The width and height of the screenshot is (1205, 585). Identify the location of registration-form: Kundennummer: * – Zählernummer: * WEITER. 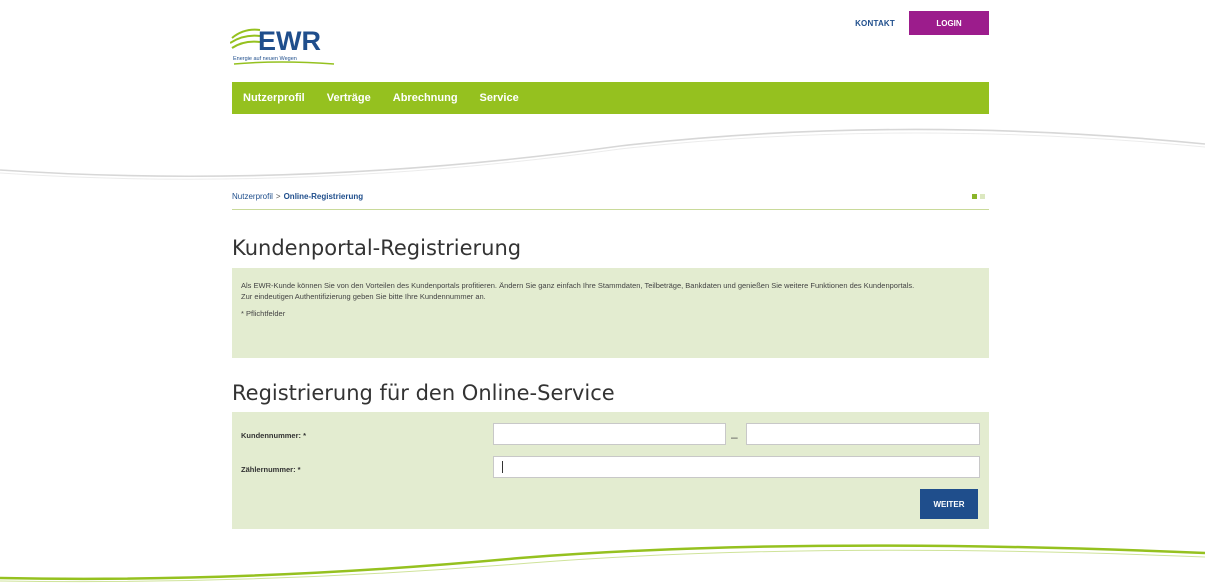
(610, 470).